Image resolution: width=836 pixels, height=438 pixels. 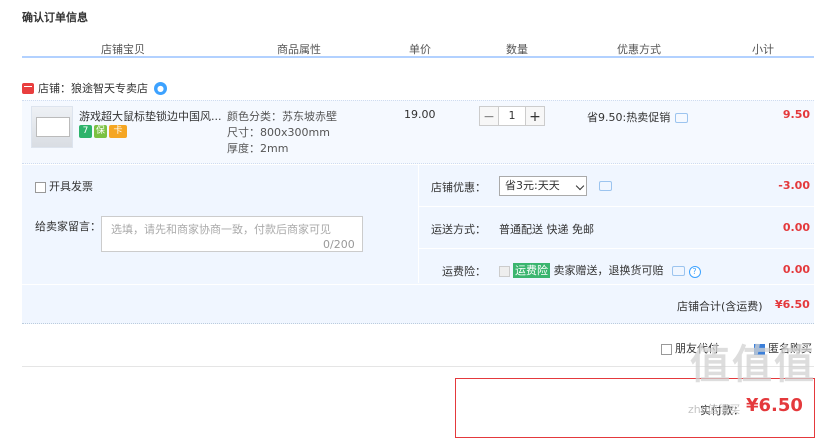 I want to click on column-header-price: 单价, so click(x=420, y=49).